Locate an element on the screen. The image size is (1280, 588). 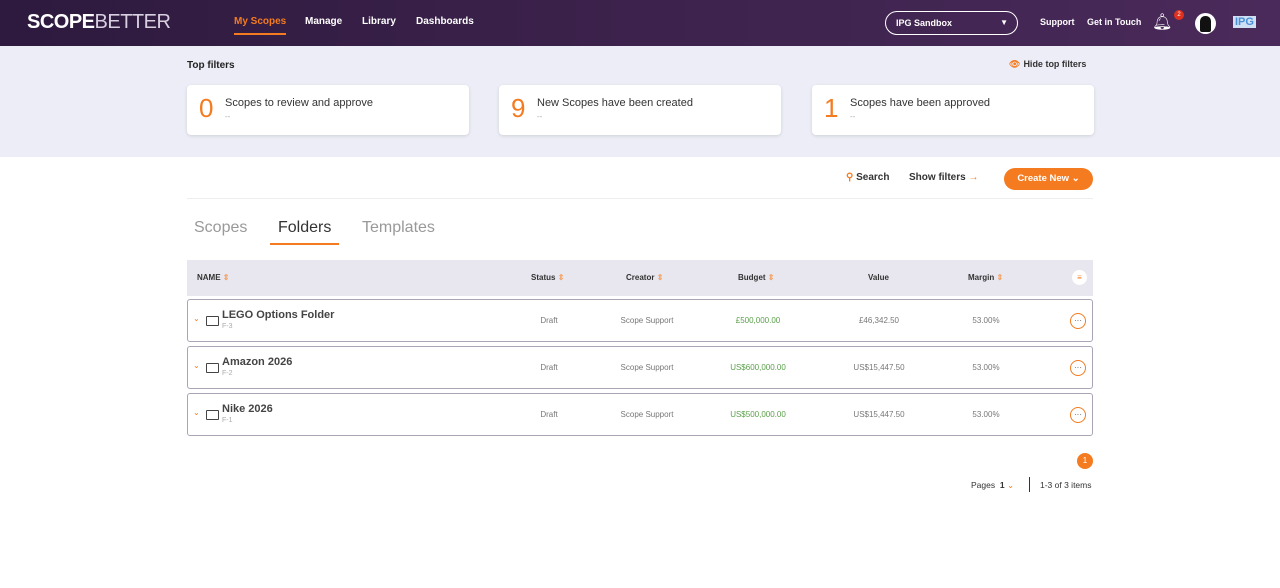
folder-name: LEGO Options Folder is located at coordinates (278, 315).